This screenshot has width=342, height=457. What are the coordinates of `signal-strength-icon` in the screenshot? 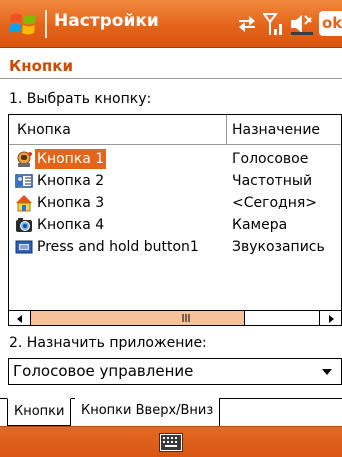 It's located at (274, 24).